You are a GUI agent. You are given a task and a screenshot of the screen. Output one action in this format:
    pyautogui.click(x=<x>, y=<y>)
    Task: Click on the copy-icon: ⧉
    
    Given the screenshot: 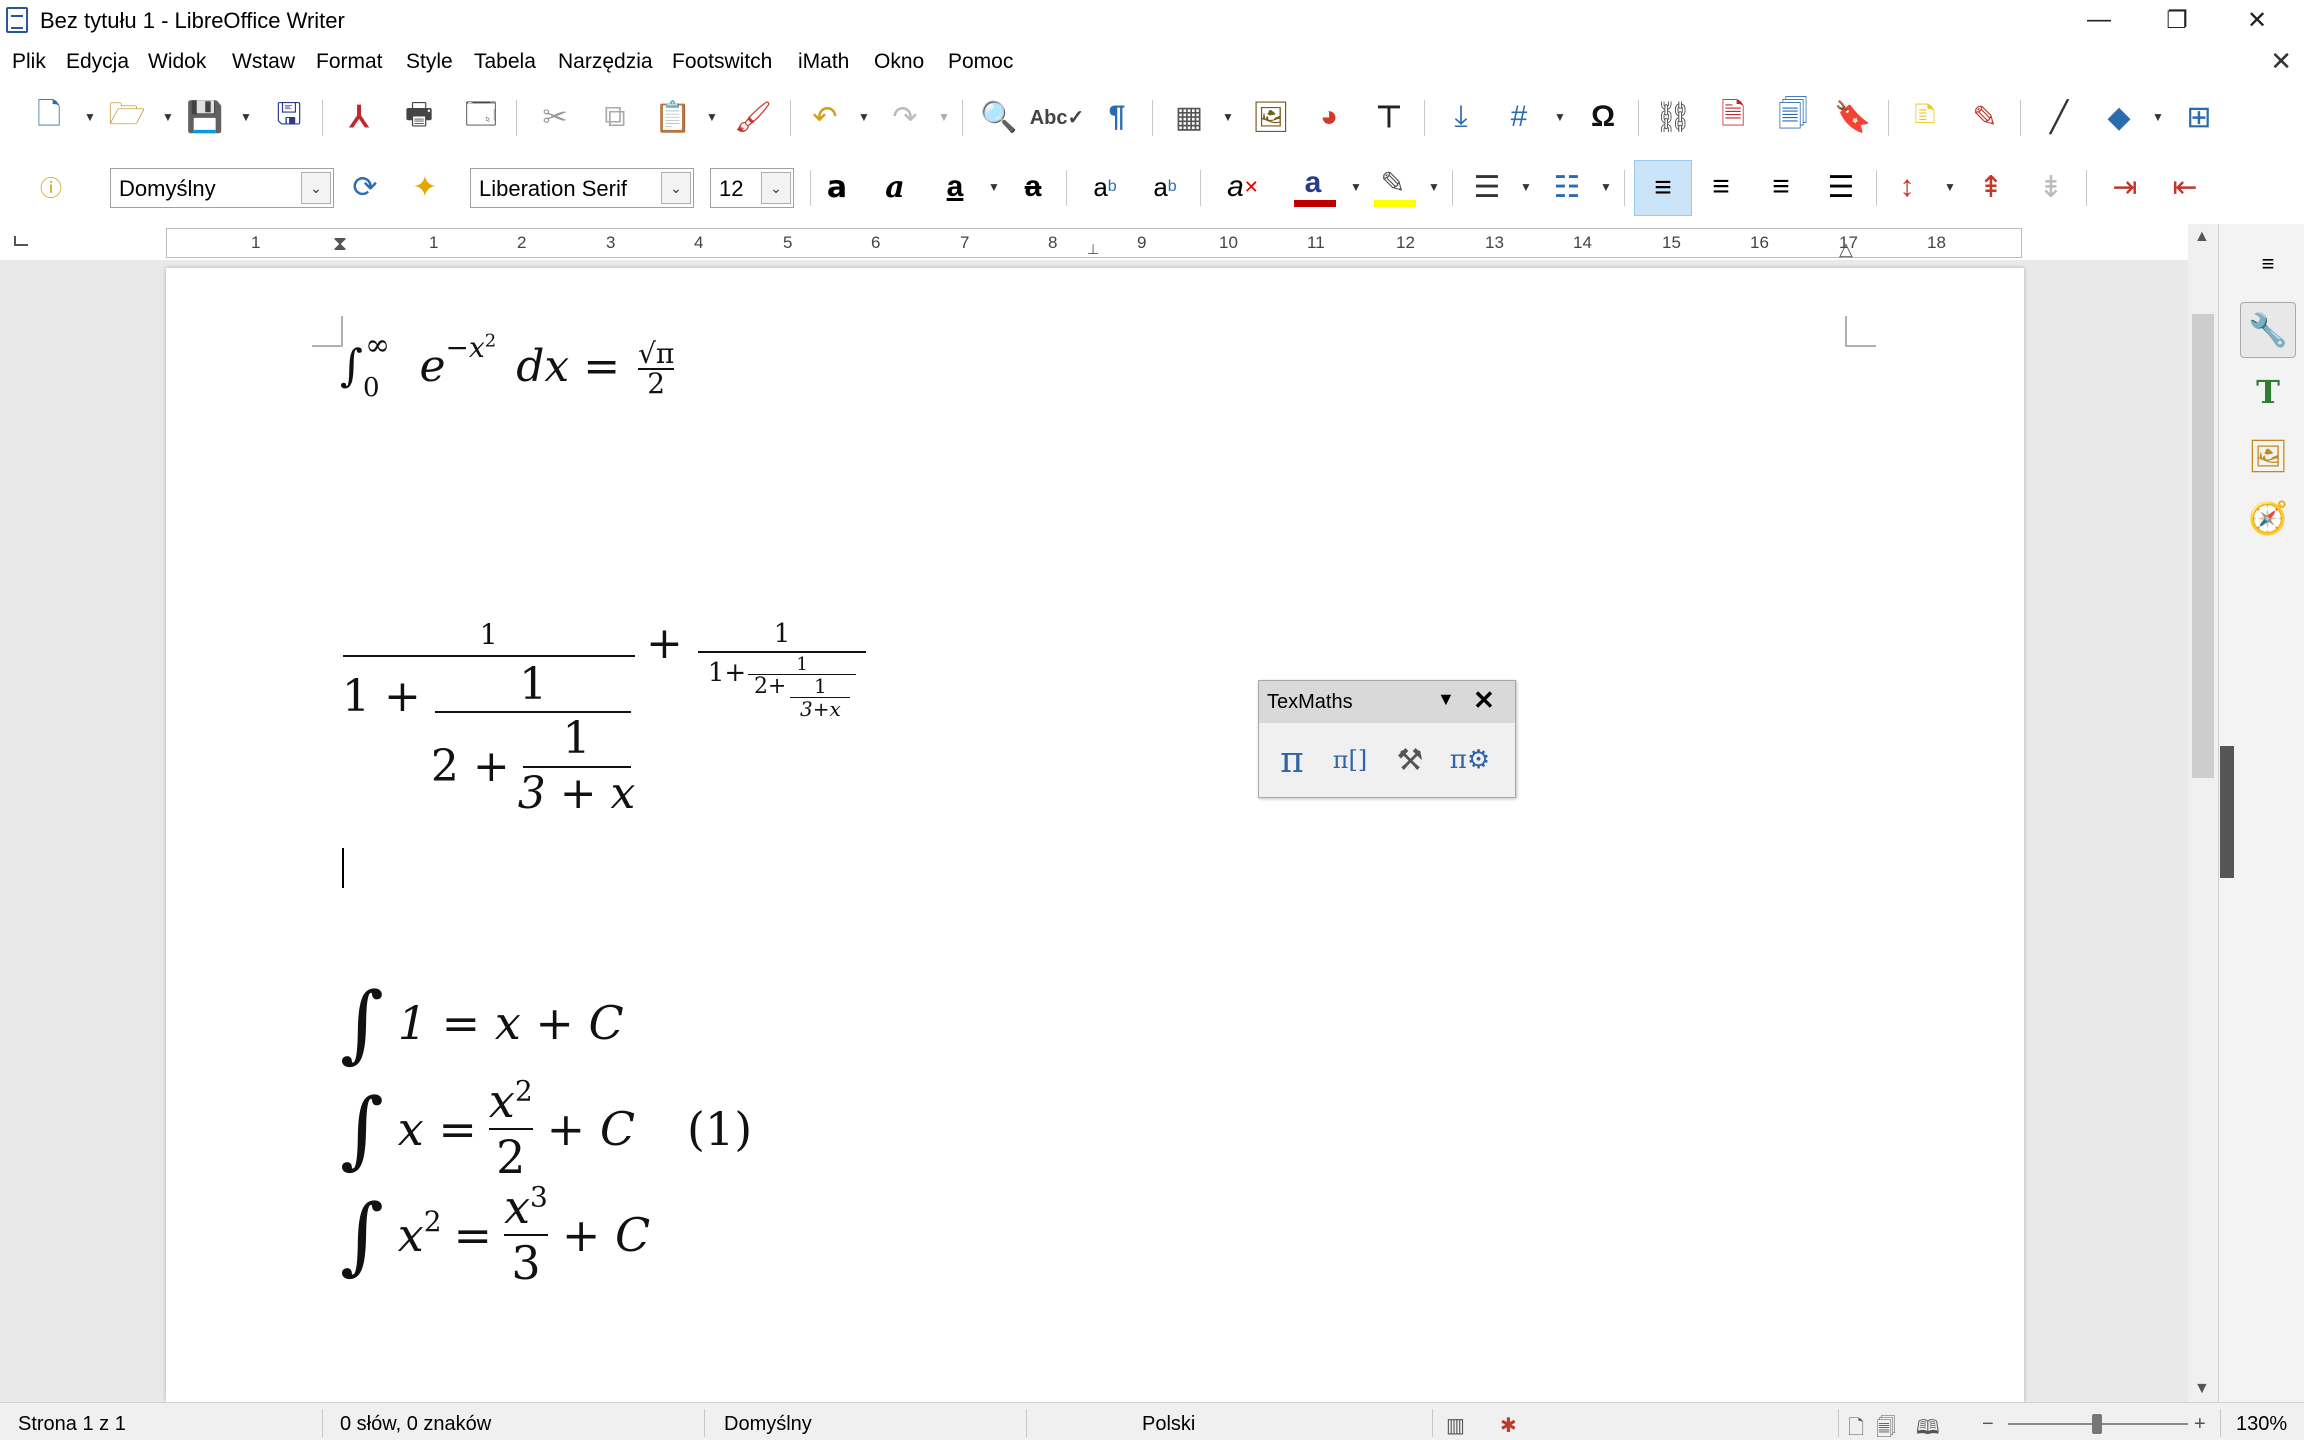 What is the action you would take?
    pyautogui.click(x=615, y=117)
    